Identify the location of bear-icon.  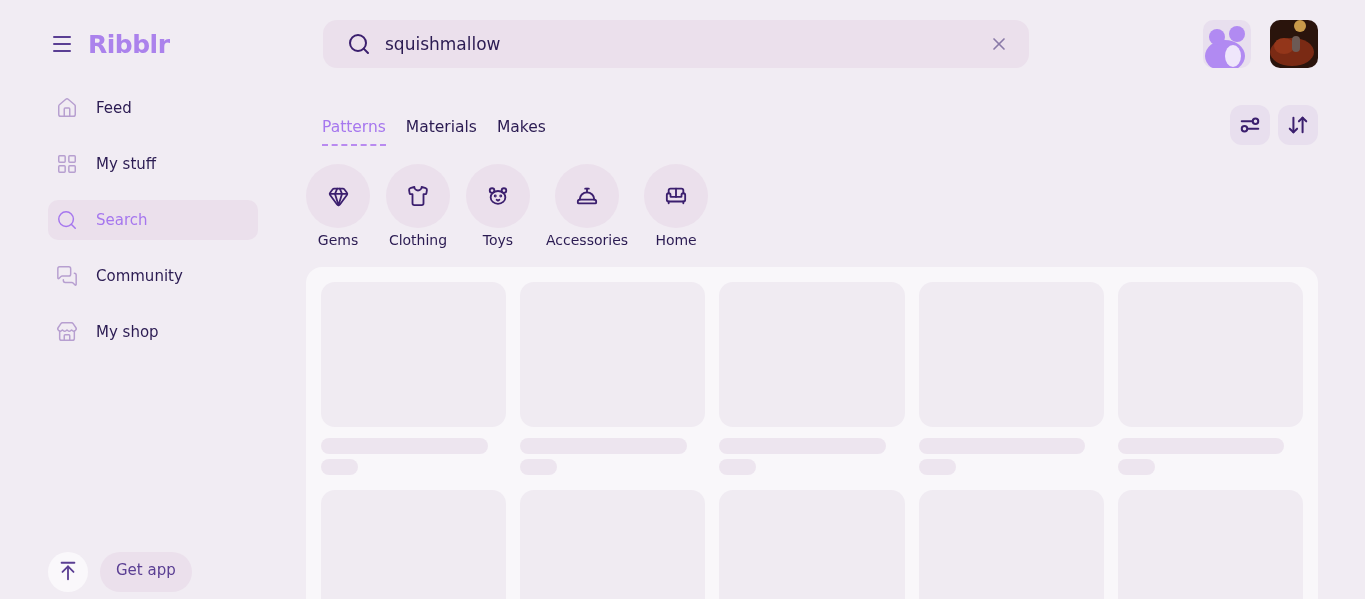
(498, 196).